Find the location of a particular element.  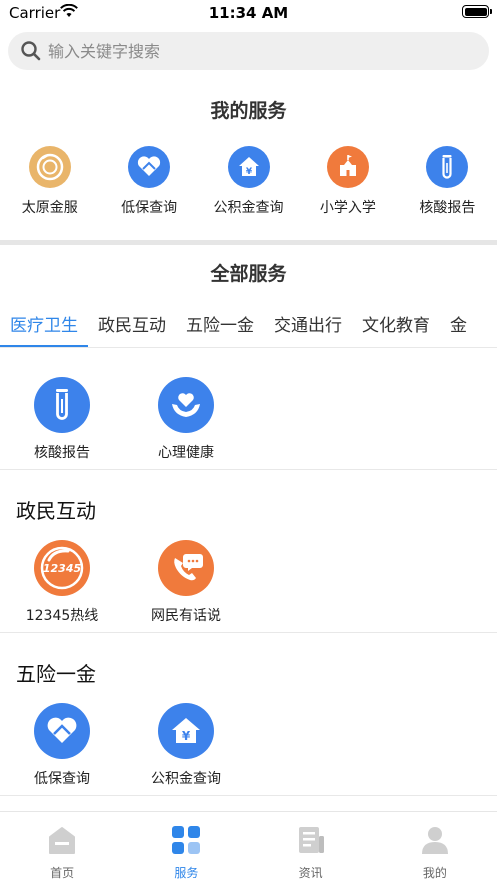

tabbar-label: 服务 is located at coordinates (186, 873).